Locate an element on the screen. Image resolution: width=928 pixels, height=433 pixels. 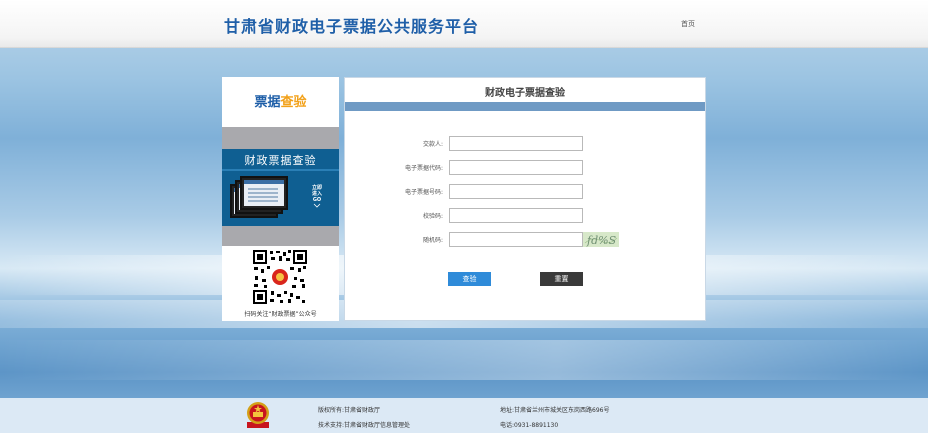
invoice-code-row: 电子票据代码: is located at coordinates (525, 168).